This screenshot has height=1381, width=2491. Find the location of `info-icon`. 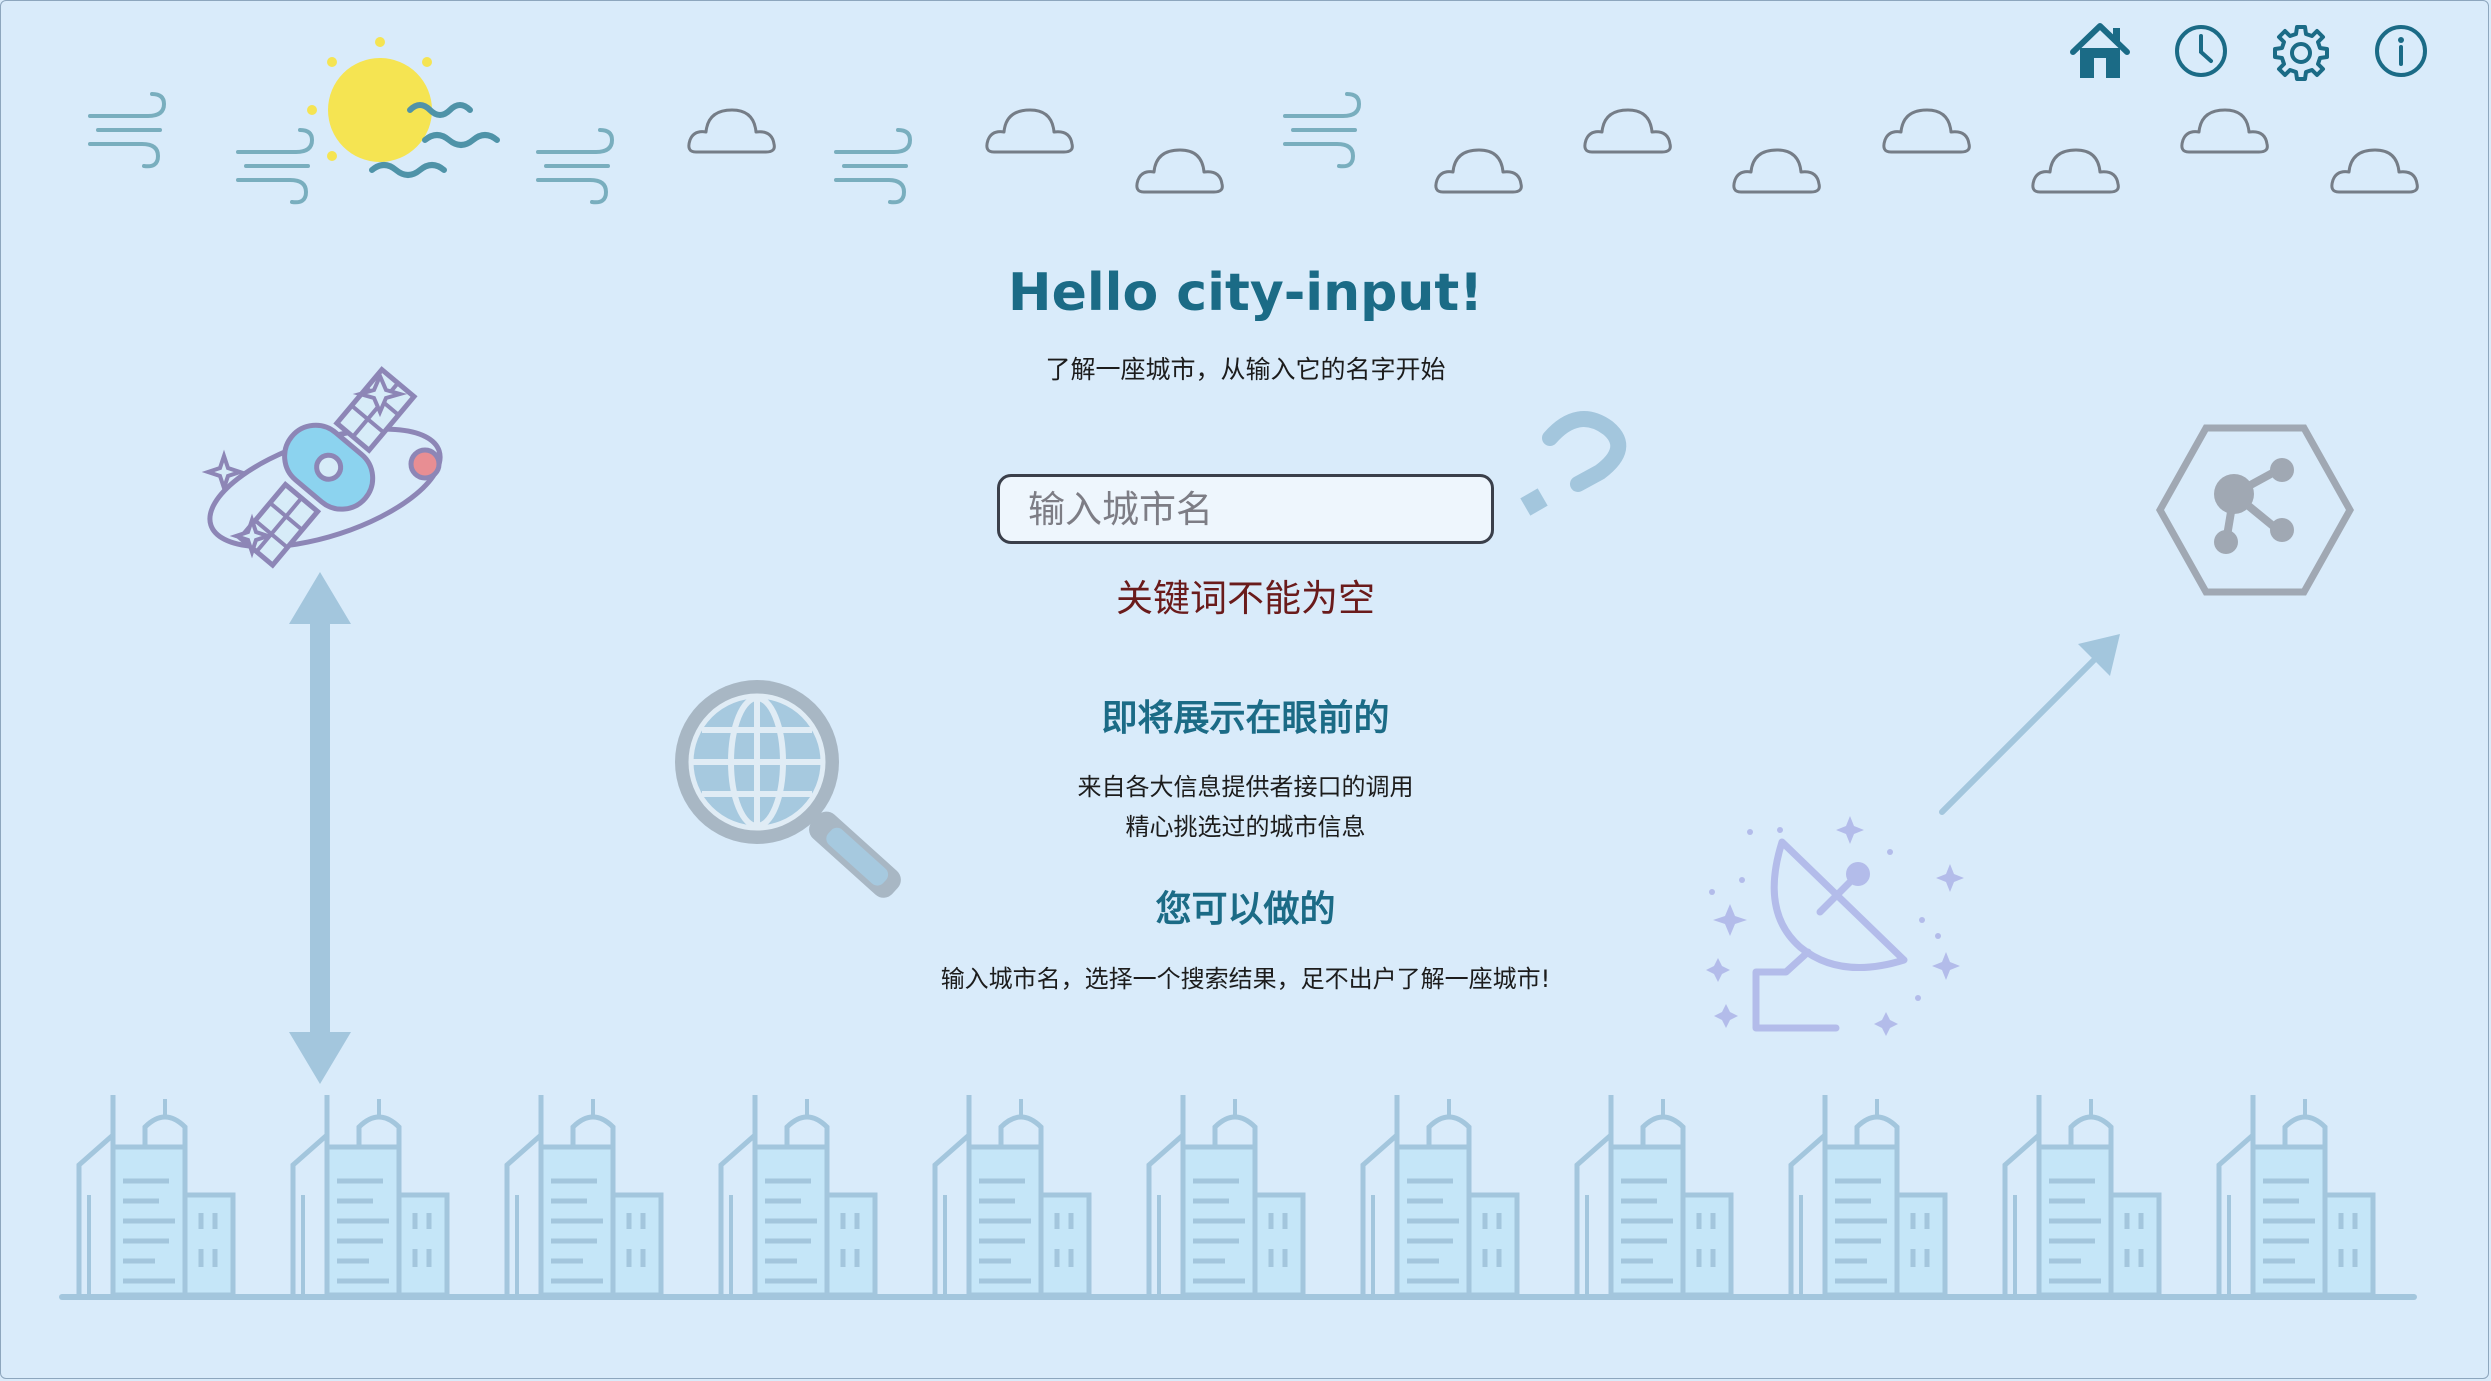

info-icon is located at coordinates (2401, 51).